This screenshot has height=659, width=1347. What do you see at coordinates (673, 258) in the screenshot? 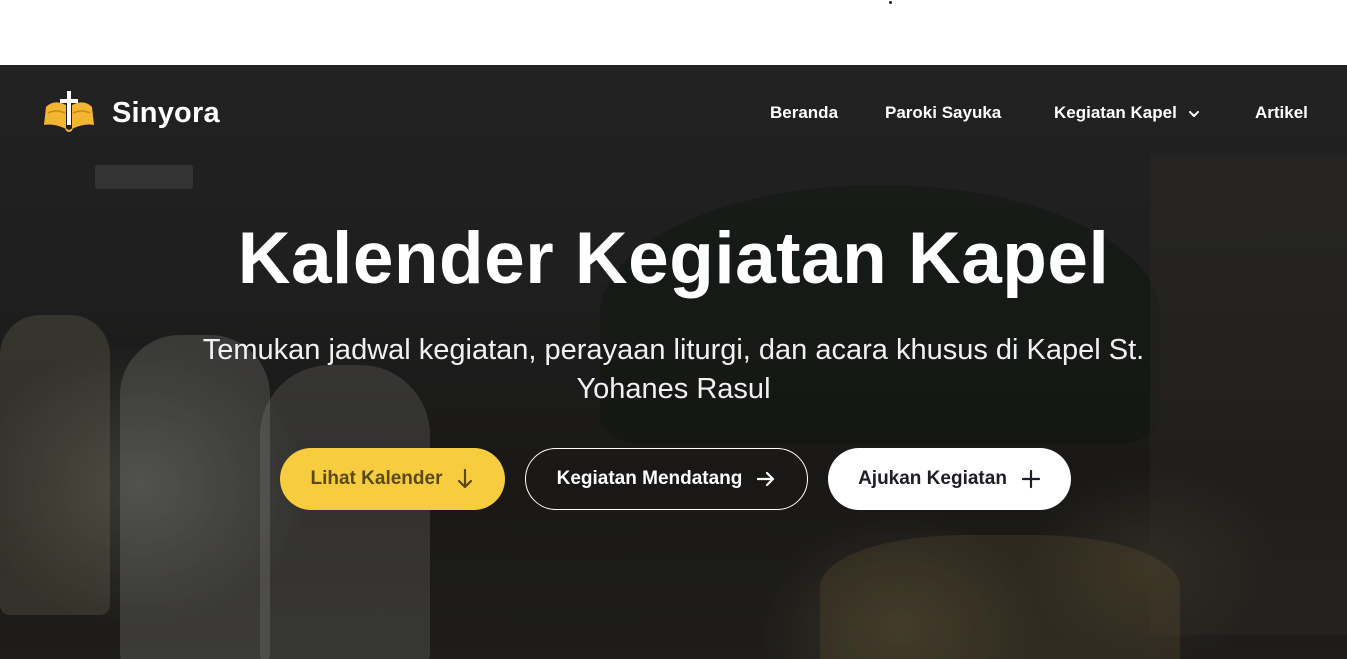
I see `page-title: Kalender Kegiatan Kapel` at bounding box center [673, 258].